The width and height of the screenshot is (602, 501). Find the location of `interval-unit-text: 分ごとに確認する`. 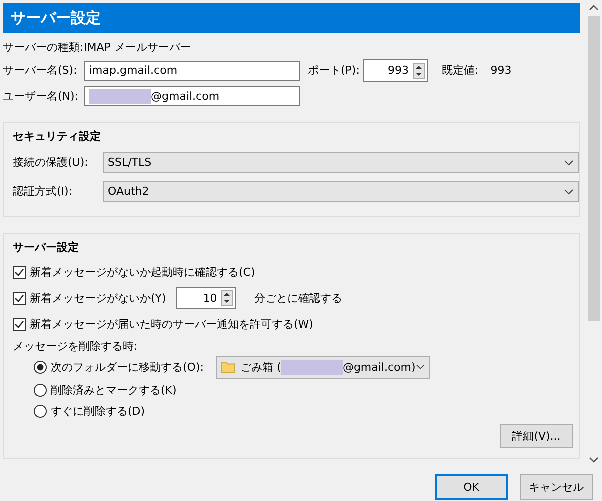

interval-unit-text: 分ごとに確認する is located at coordinates (298, 298).